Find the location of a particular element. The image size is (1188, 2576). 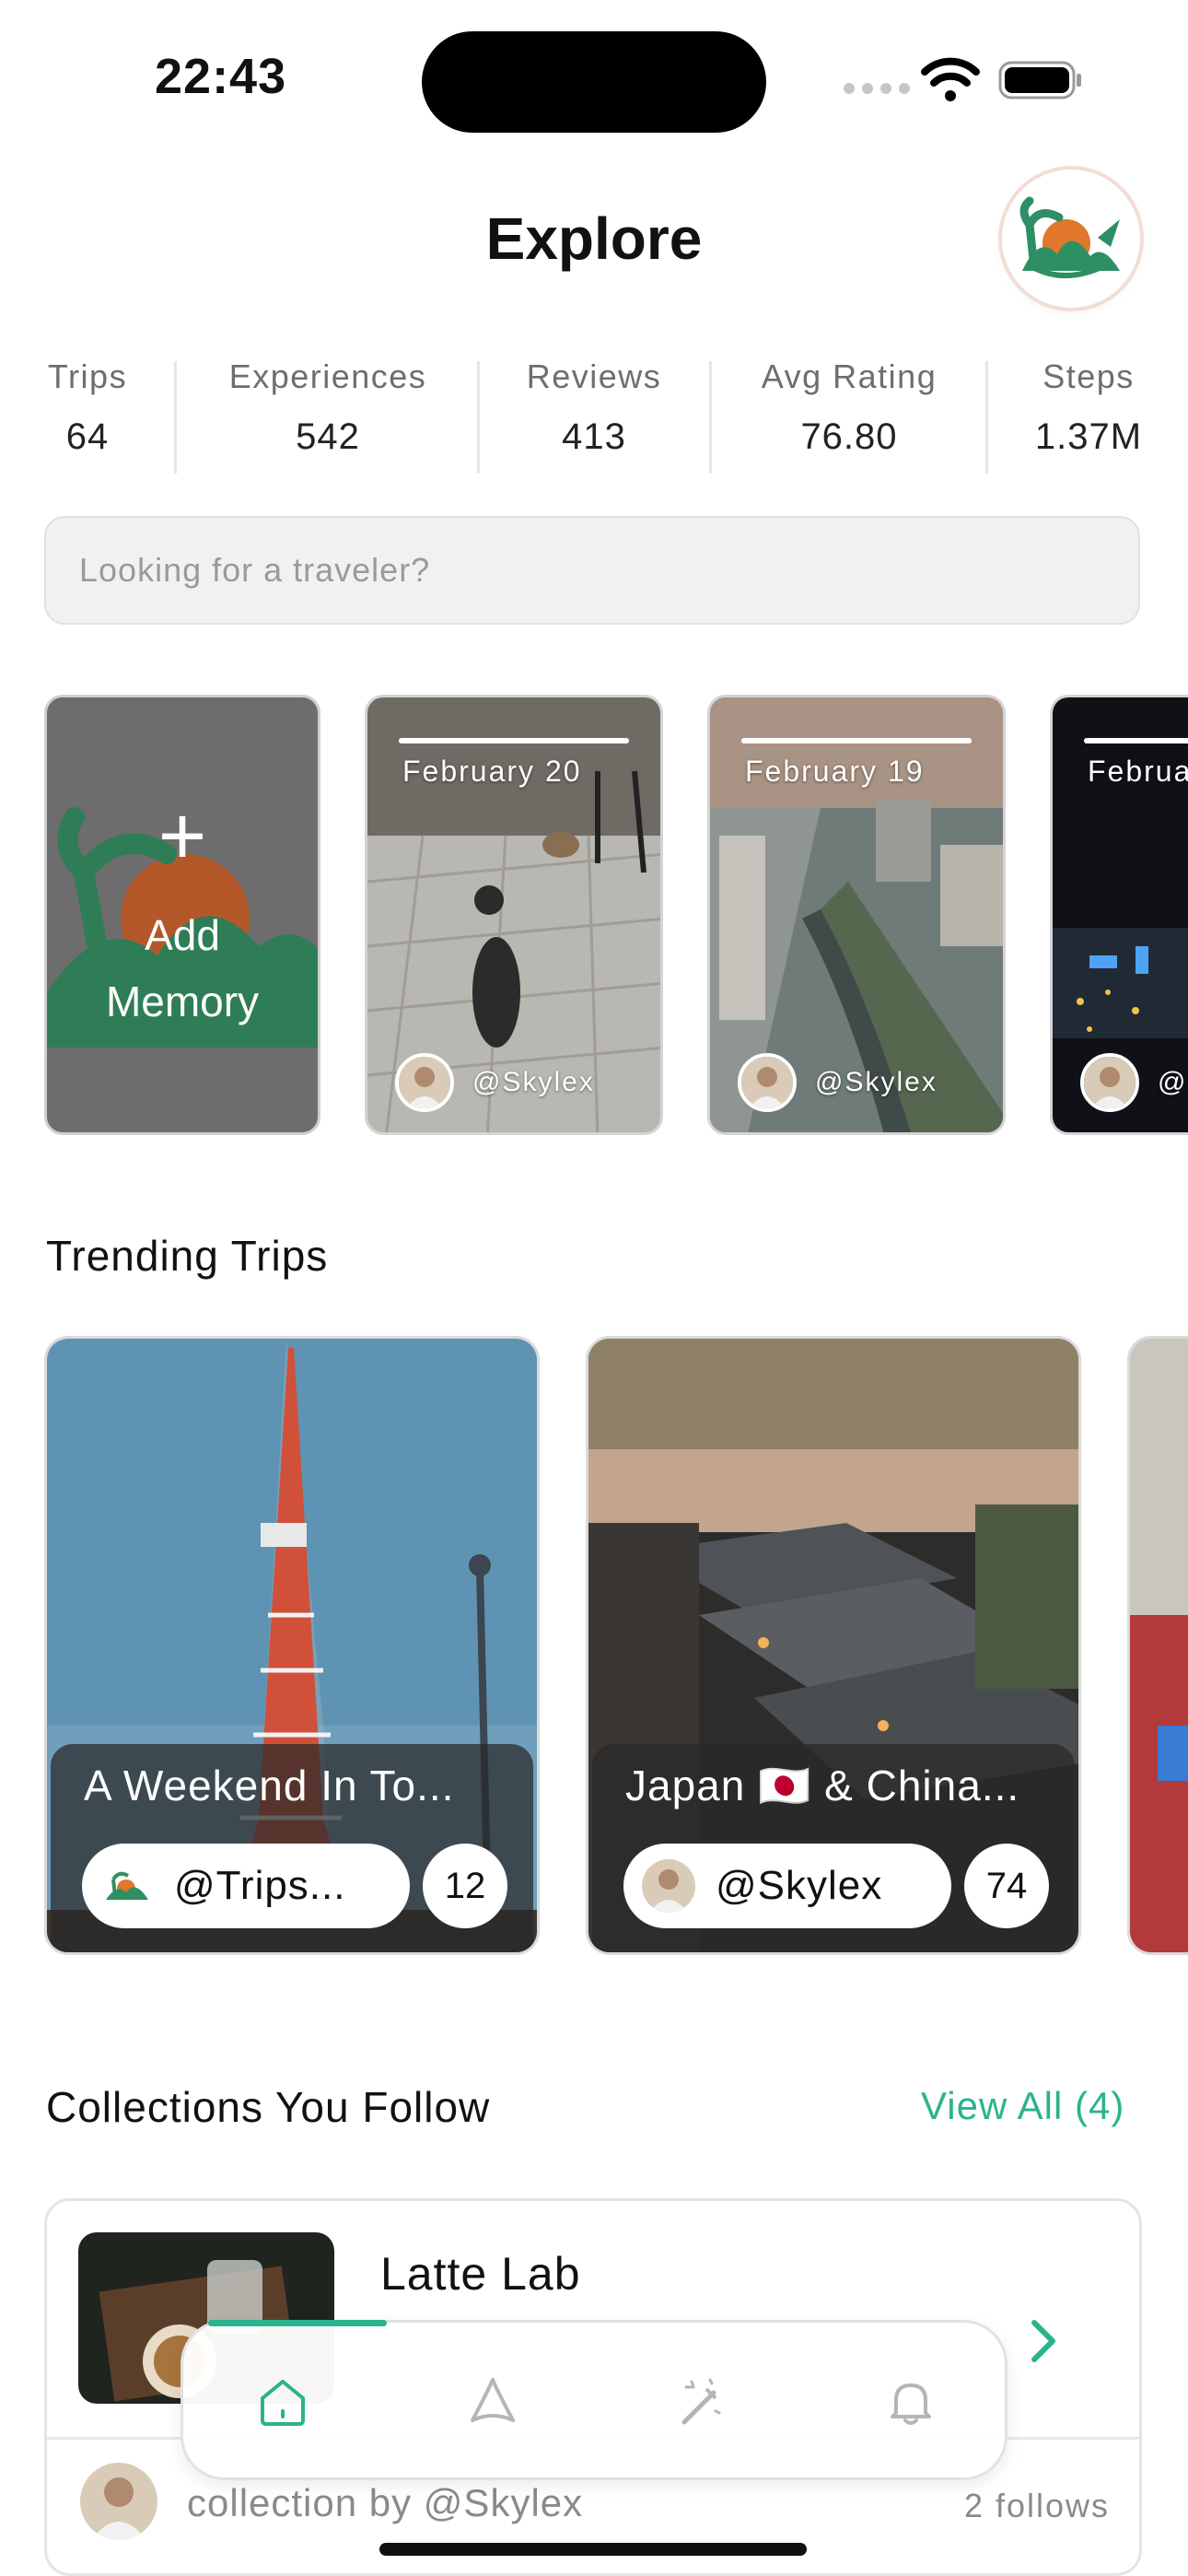

stat-trips: Trips 64 is located at coordinates (87, 417).